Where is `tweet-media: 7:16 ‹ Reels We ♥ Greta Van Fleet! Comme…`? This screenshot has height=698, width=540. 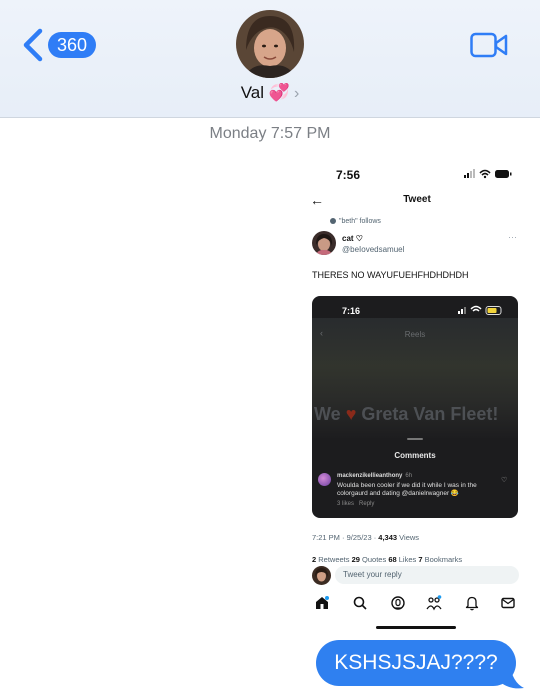 tweet-media: 7:16 ‹ Reels We ♥ Greta Van Fleet! Comme… is located at coordinates (415, 407).